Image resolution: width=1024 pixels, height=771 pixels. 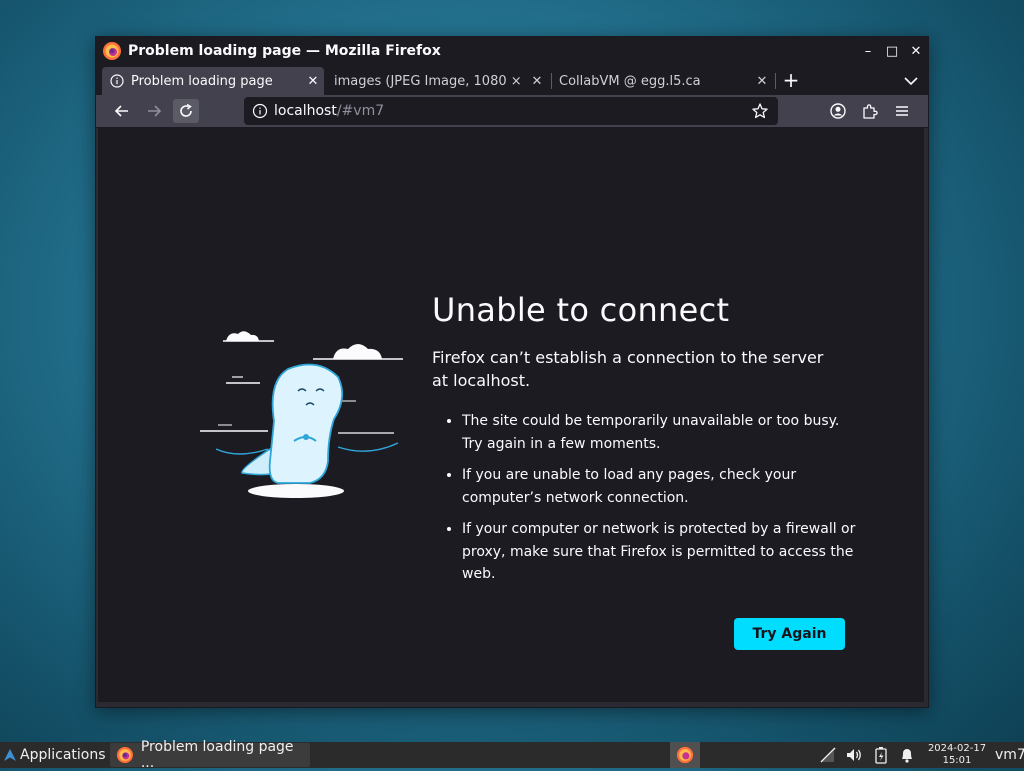 What do you see at coordinates (1009, 755) in the screenshot?
I see `user-label: vm7` at bounding box center [1009, 755].